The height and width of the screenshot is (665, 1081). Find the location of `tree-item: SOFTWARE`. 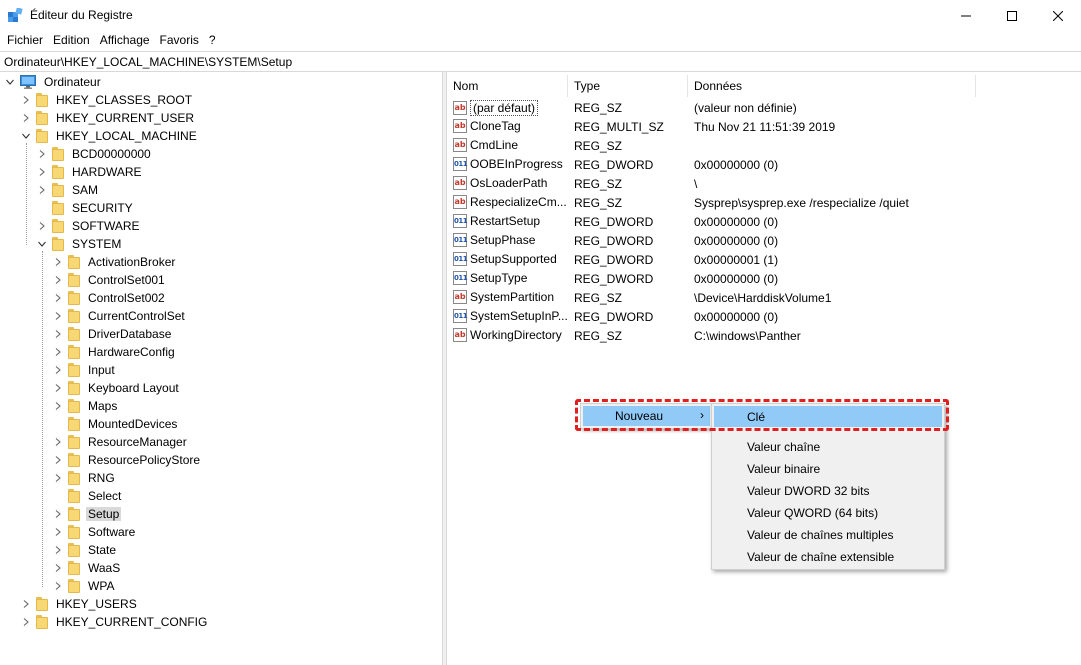

tree-item: SOFTWARE is located at coordinates (89, 226).